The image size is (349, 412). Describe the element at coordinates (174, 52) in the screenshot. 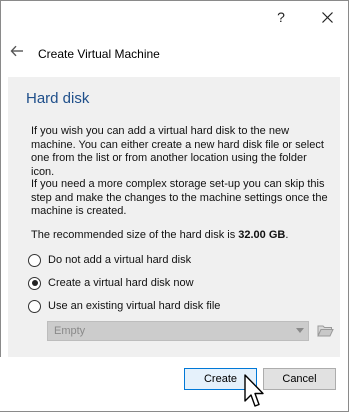

I see `wizard-header: Create Virtual Machine` at that location.